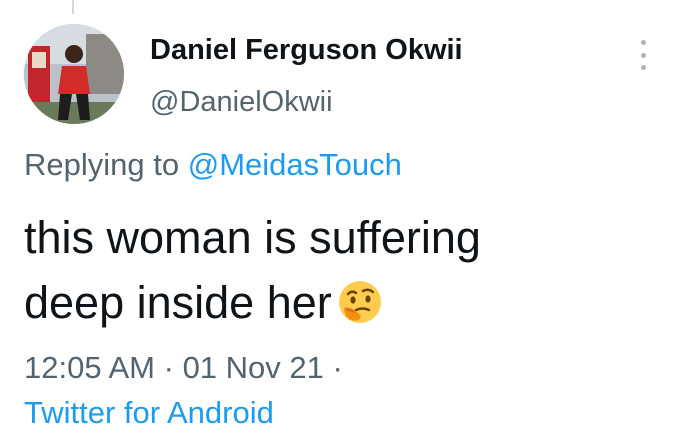  I want to click on more-options-button, so click(643, 55).